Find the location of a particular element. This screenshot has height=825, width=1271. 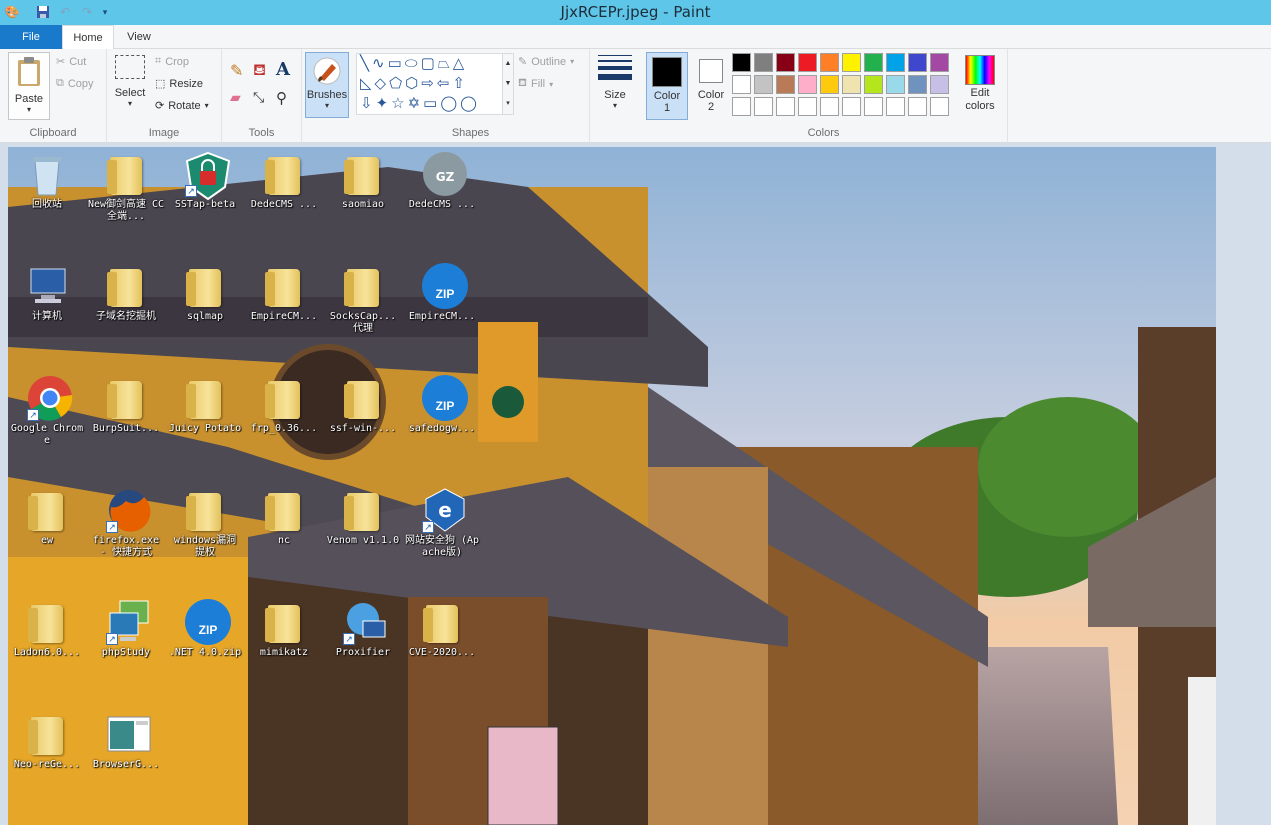

magnifier-icon: ⚲ is located at coordinates (281, 98).